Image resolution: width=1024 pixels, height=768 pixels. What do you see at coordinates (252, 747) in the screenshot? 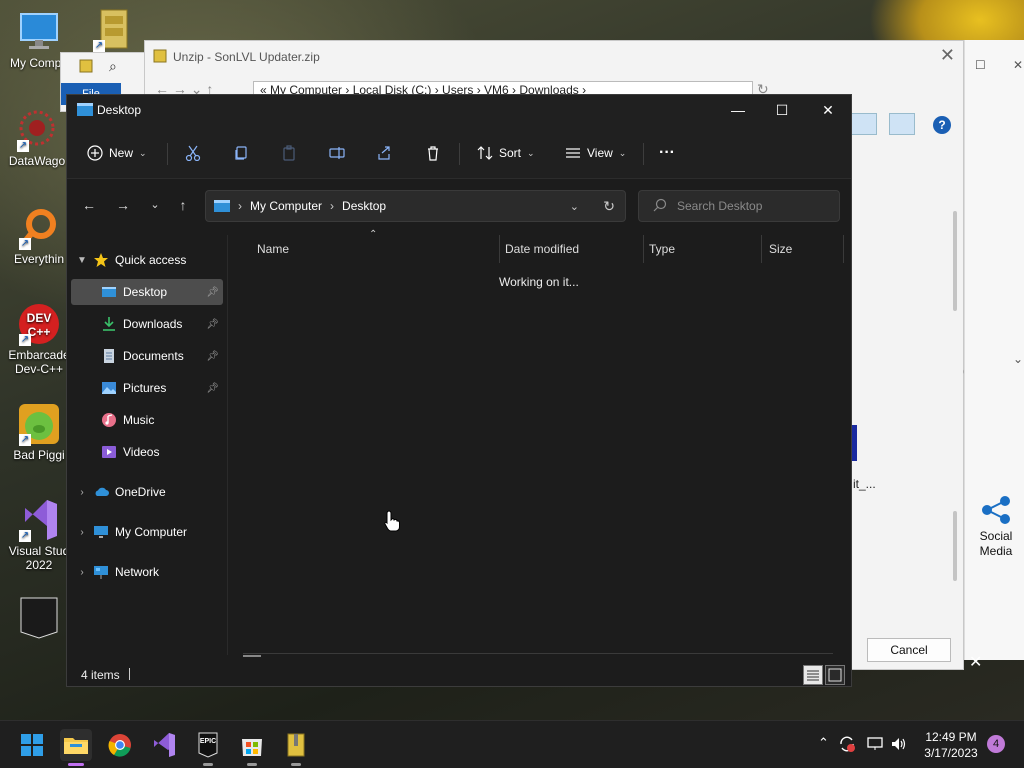
I see `taskbar-microsoft-store` at bounding box center [252, 747].